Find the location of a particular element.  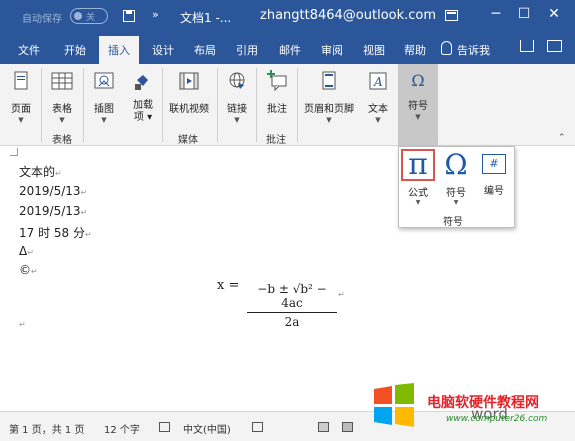

header-footer-button: 页眉和页脚 ▼ is located at coordinates (329, 97).